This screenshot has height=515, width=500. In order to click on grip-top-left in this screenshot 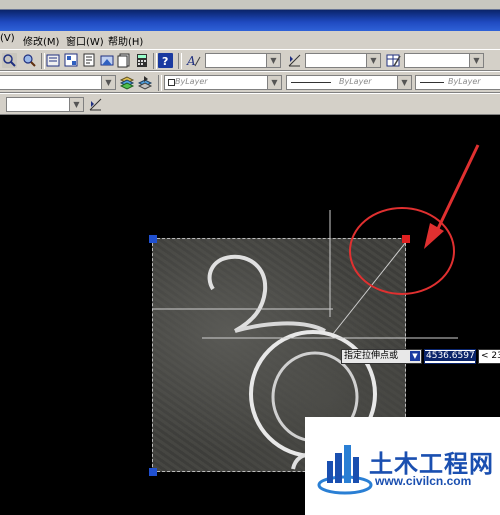, I will do `click(153, 239)`.